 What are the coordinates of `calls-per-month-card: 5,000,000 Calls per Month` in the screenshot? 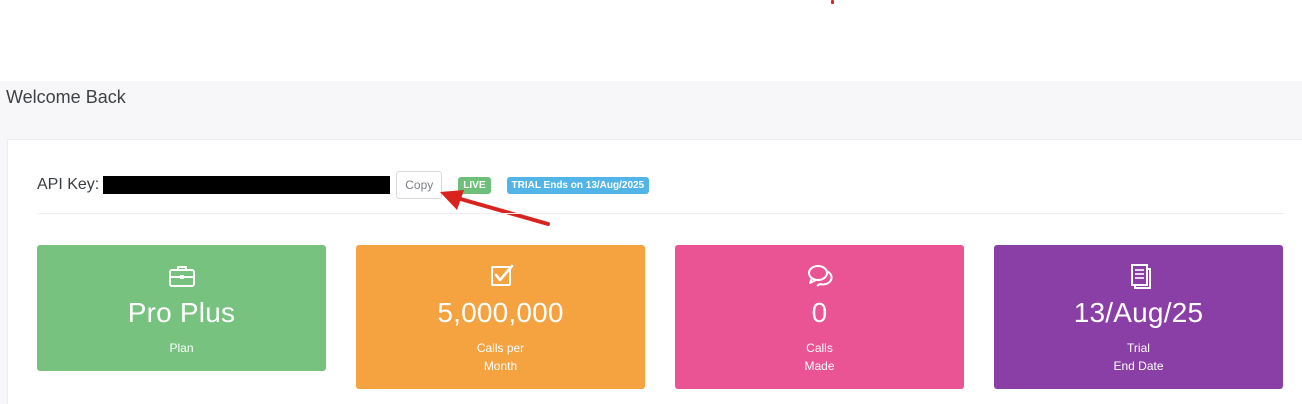 It's located at (500, 317).